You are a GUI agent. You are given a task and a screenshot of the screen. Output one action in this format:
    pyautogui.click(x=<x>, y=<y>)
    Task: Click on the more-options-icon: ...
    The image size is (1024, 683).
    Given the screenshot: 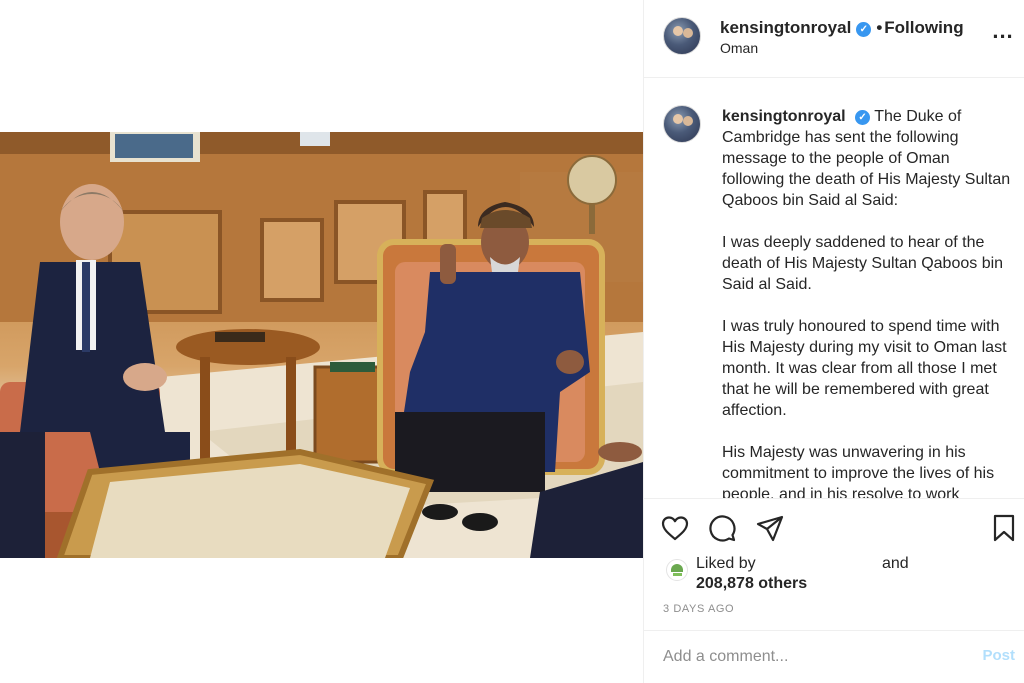 What is the action you would take?
    pyautogui.click(x=1003, y=34)
    